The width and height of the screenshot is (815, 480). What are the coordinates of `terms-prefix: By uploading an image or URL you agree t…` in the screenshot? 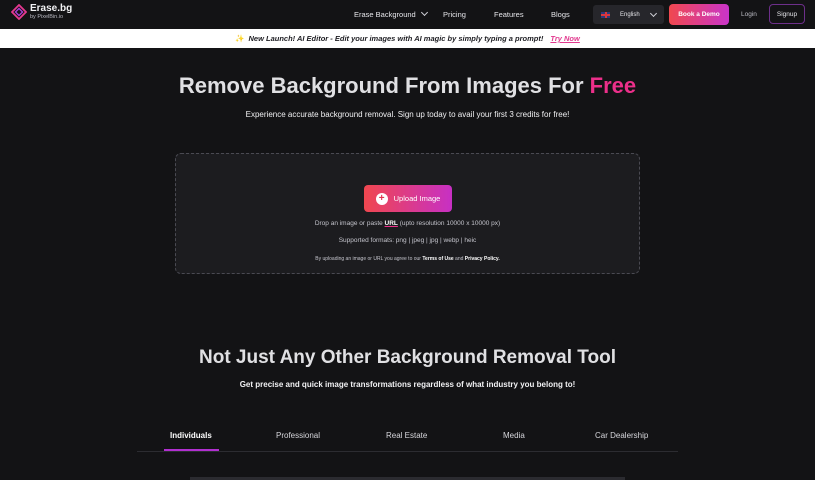 It's located at (369, 259).